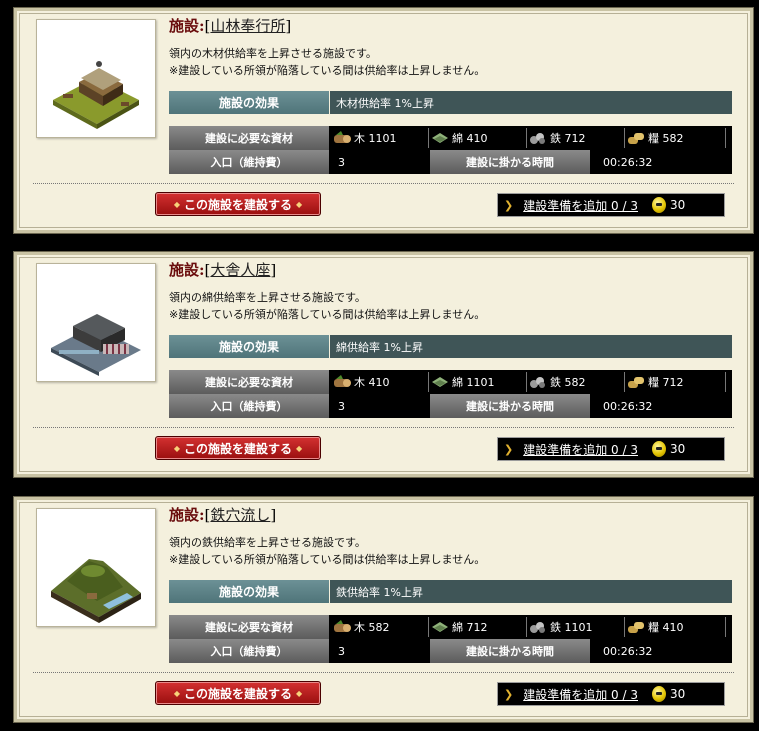 This screenshot has width=759, height=731. What do you see at coordinates (478, 627) in the screenshot?
I see `resource-cotton: 綿 712` at bounding box center [478, 627].